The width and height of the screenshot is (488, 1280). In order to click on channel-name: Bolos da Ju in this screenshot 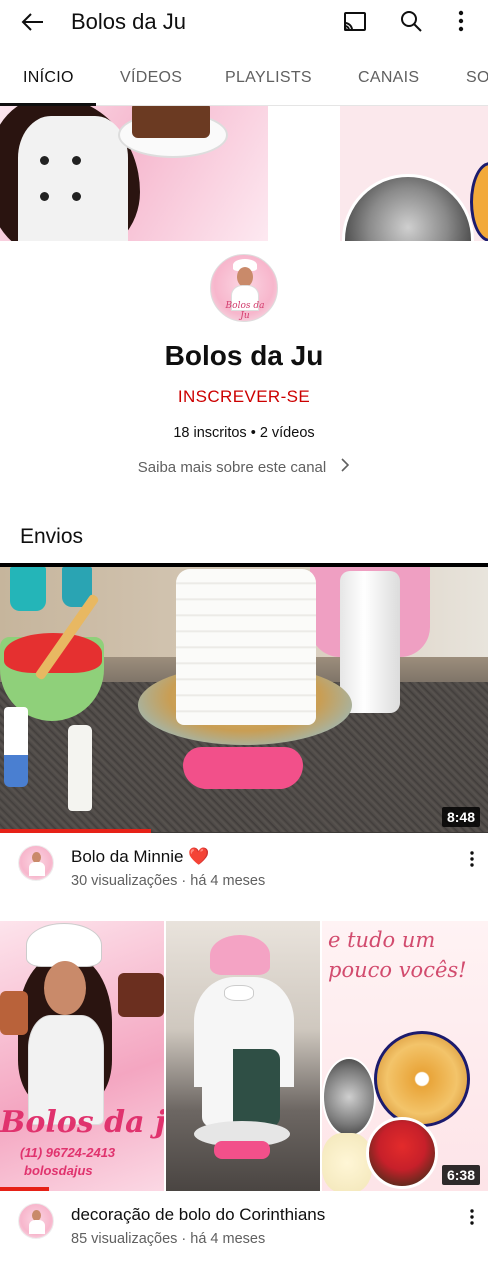, I will do `click(244, 355)`.